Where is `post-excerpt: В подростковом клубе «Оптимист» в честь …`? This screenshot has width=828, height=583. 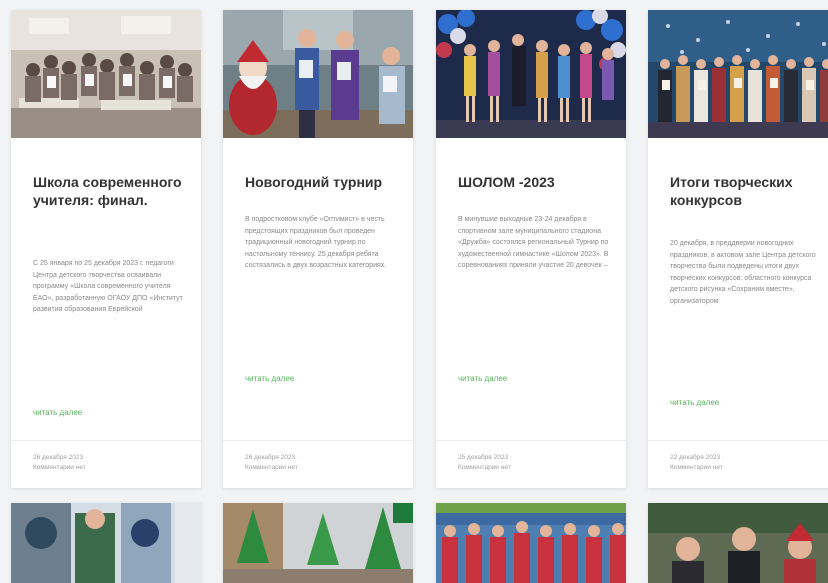 post-excerpt: В подростковом клубе «Оптимист» в честь … is located at coordinates (316, 243).